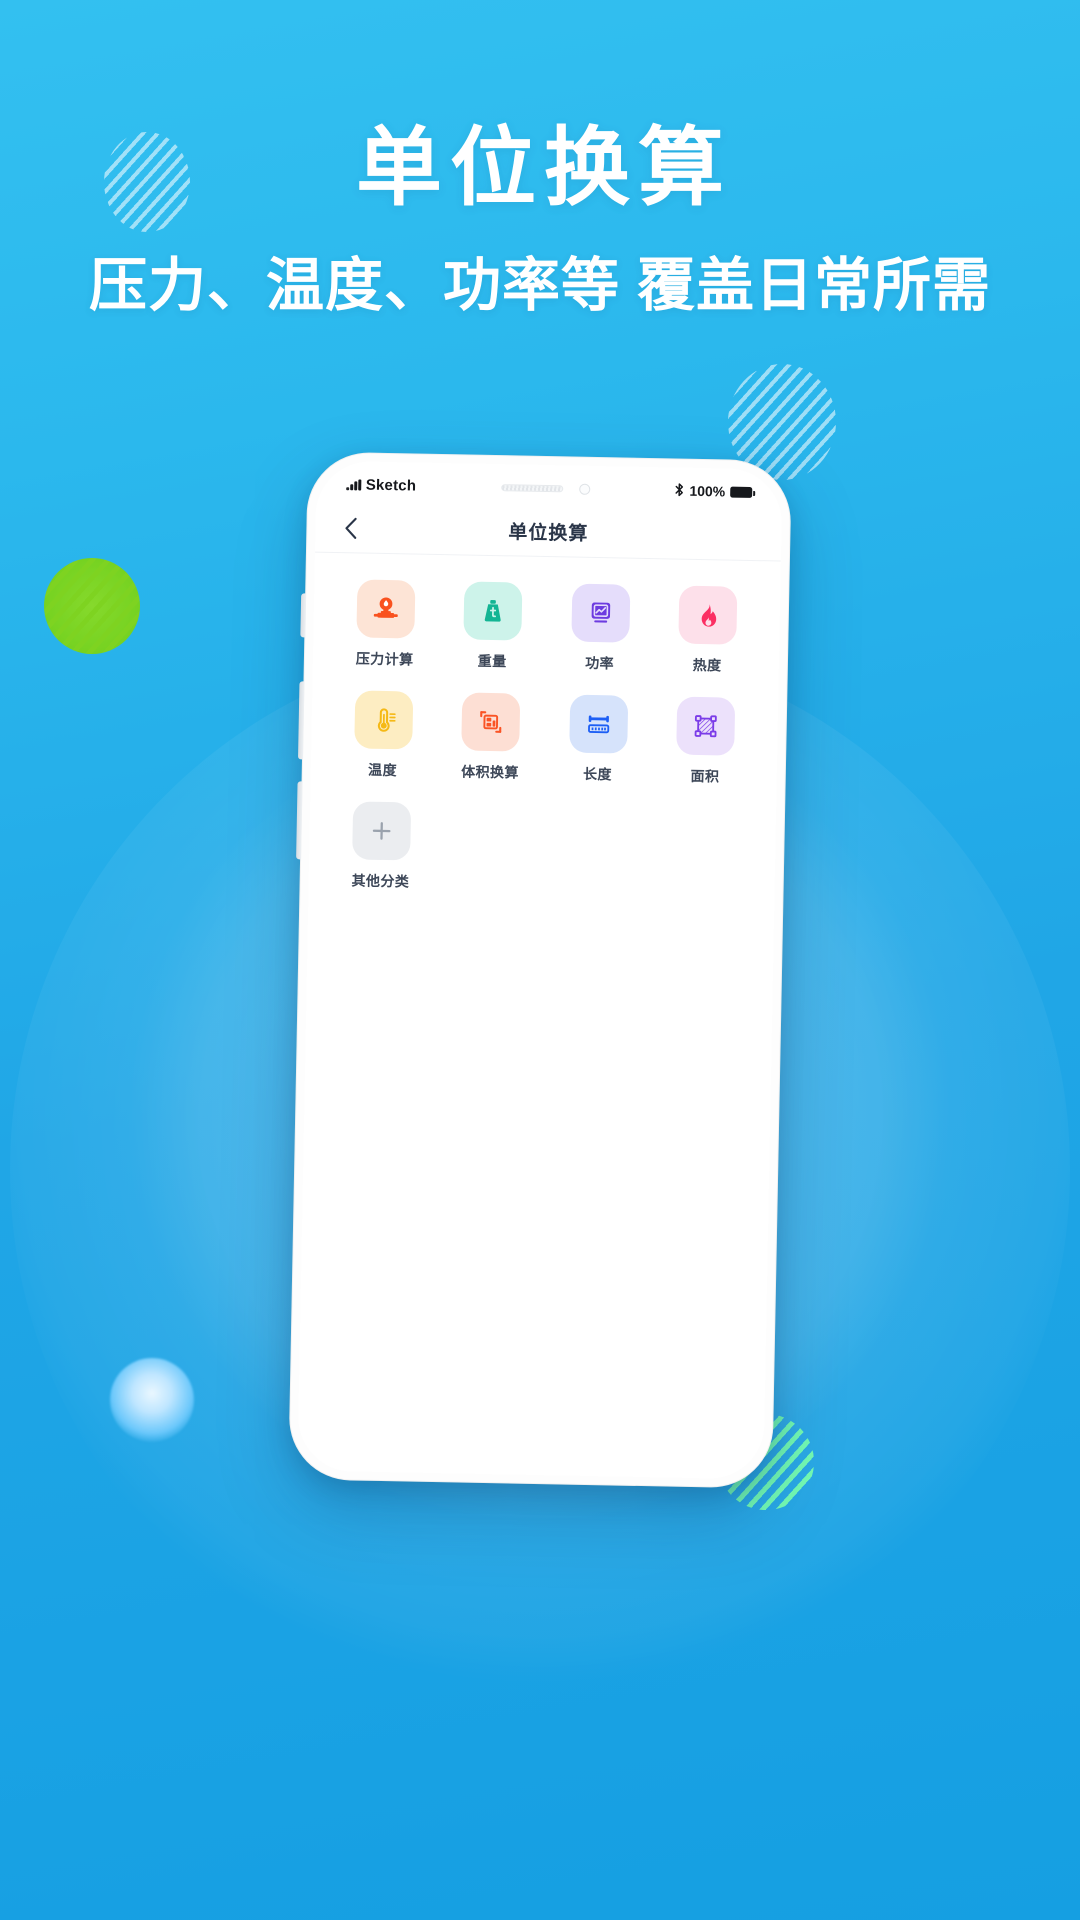 This screenshot has height=1920, width=1080. I want to click on thermometer-icon, so click(383, 720).